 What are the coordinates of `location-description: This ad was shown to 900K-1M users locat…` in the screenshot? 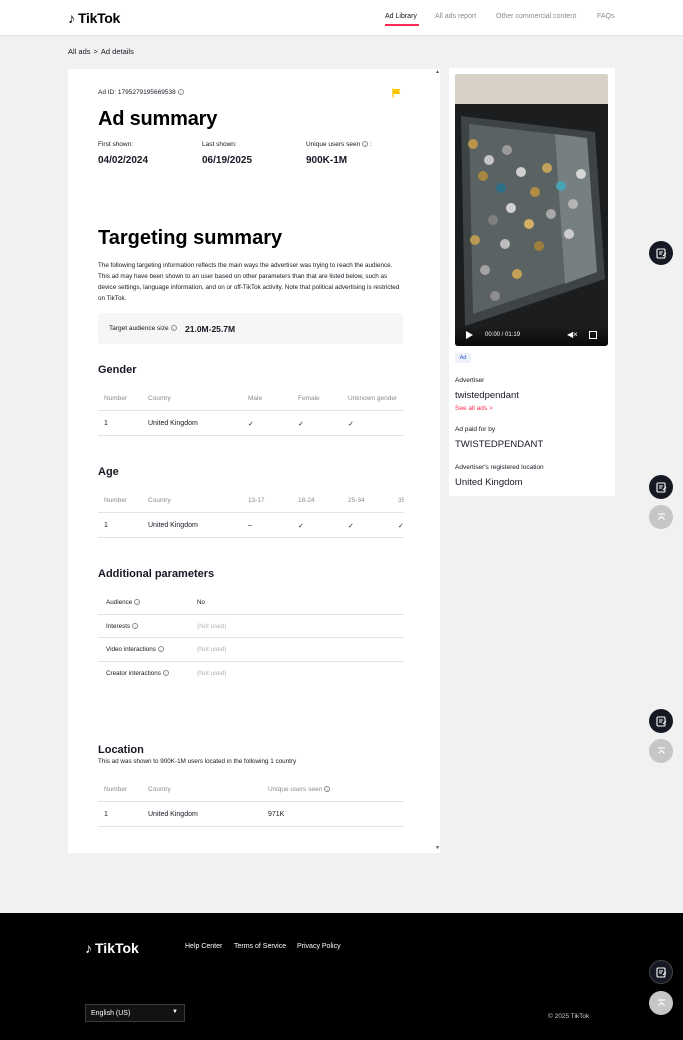 It's located at (197, 761).